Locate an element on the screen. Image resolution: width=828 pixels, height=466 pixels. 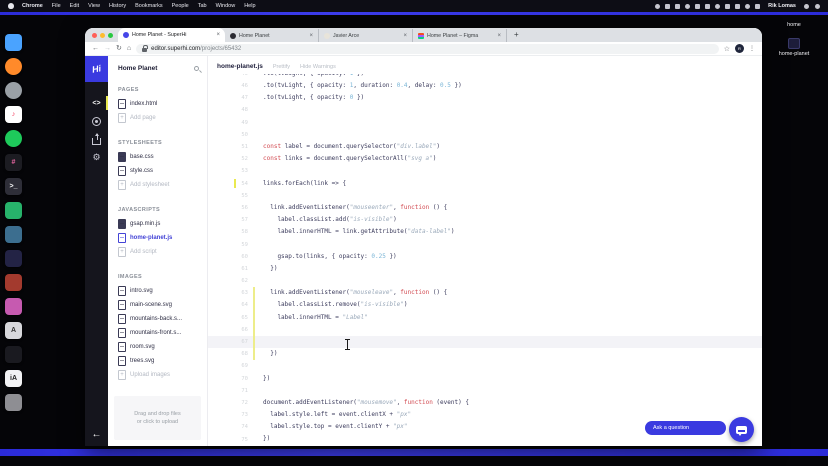
dock-icon-app-navy is located at coordinates (13, 258).